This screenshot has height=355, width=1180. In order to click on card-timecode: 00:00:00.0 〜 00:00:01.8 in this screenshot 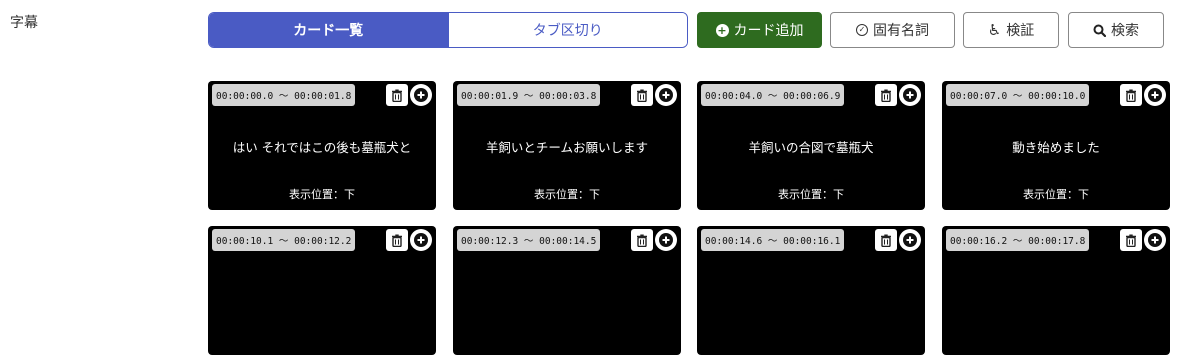, I will do `click(284, 95)`.